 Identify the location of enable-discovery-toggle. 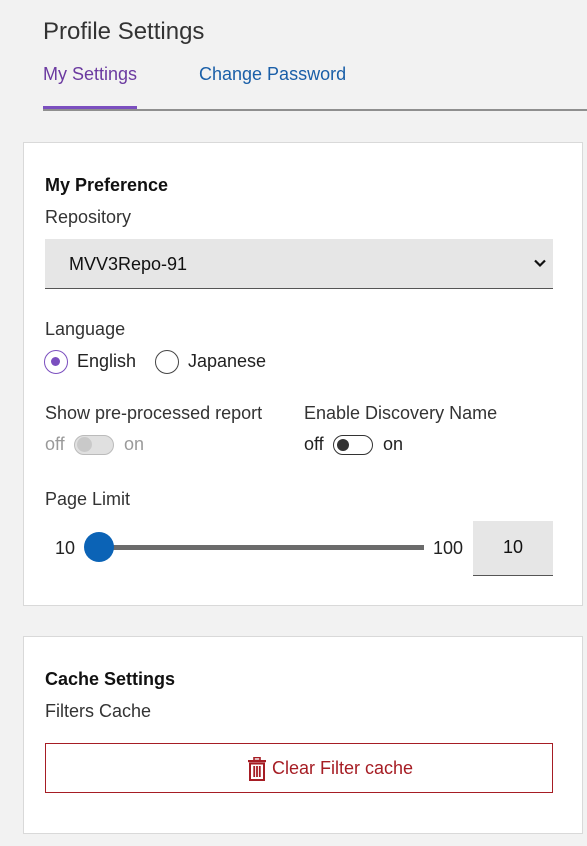
(353, 445).